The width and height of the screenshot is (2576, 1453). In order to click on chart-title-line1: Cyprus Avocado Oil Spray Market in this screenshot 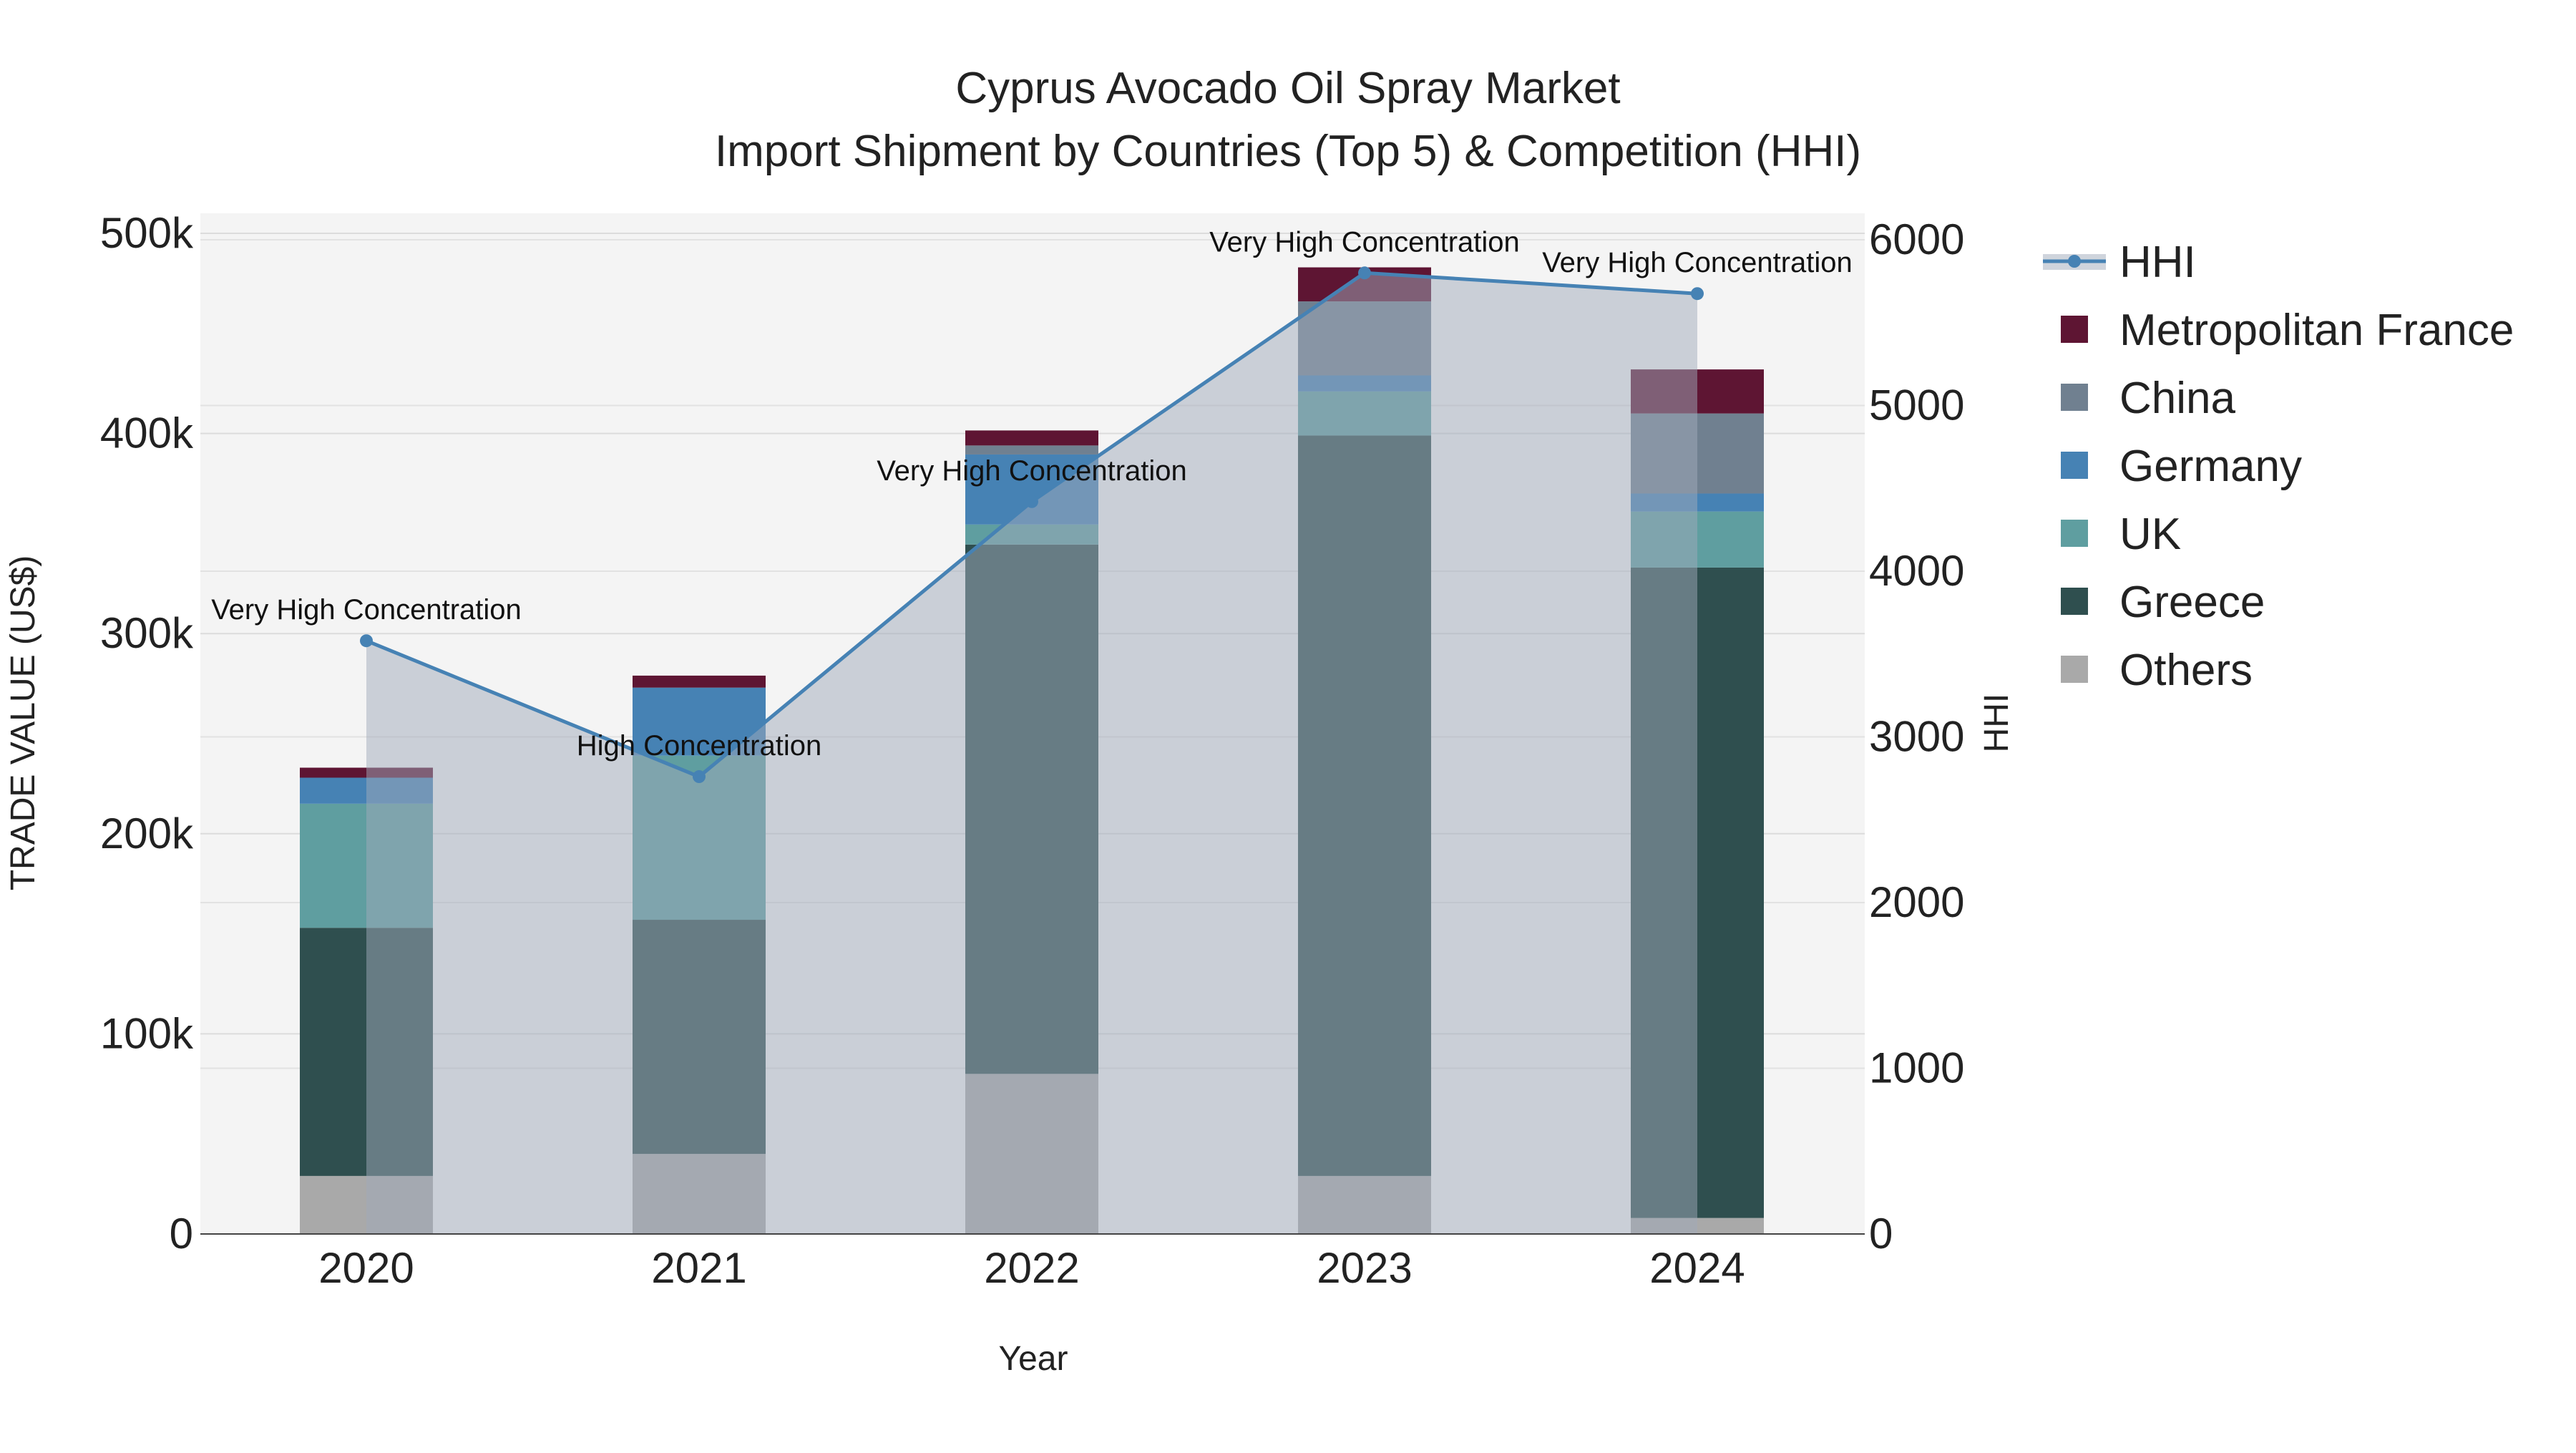, I will do `click(1287, 88)`.